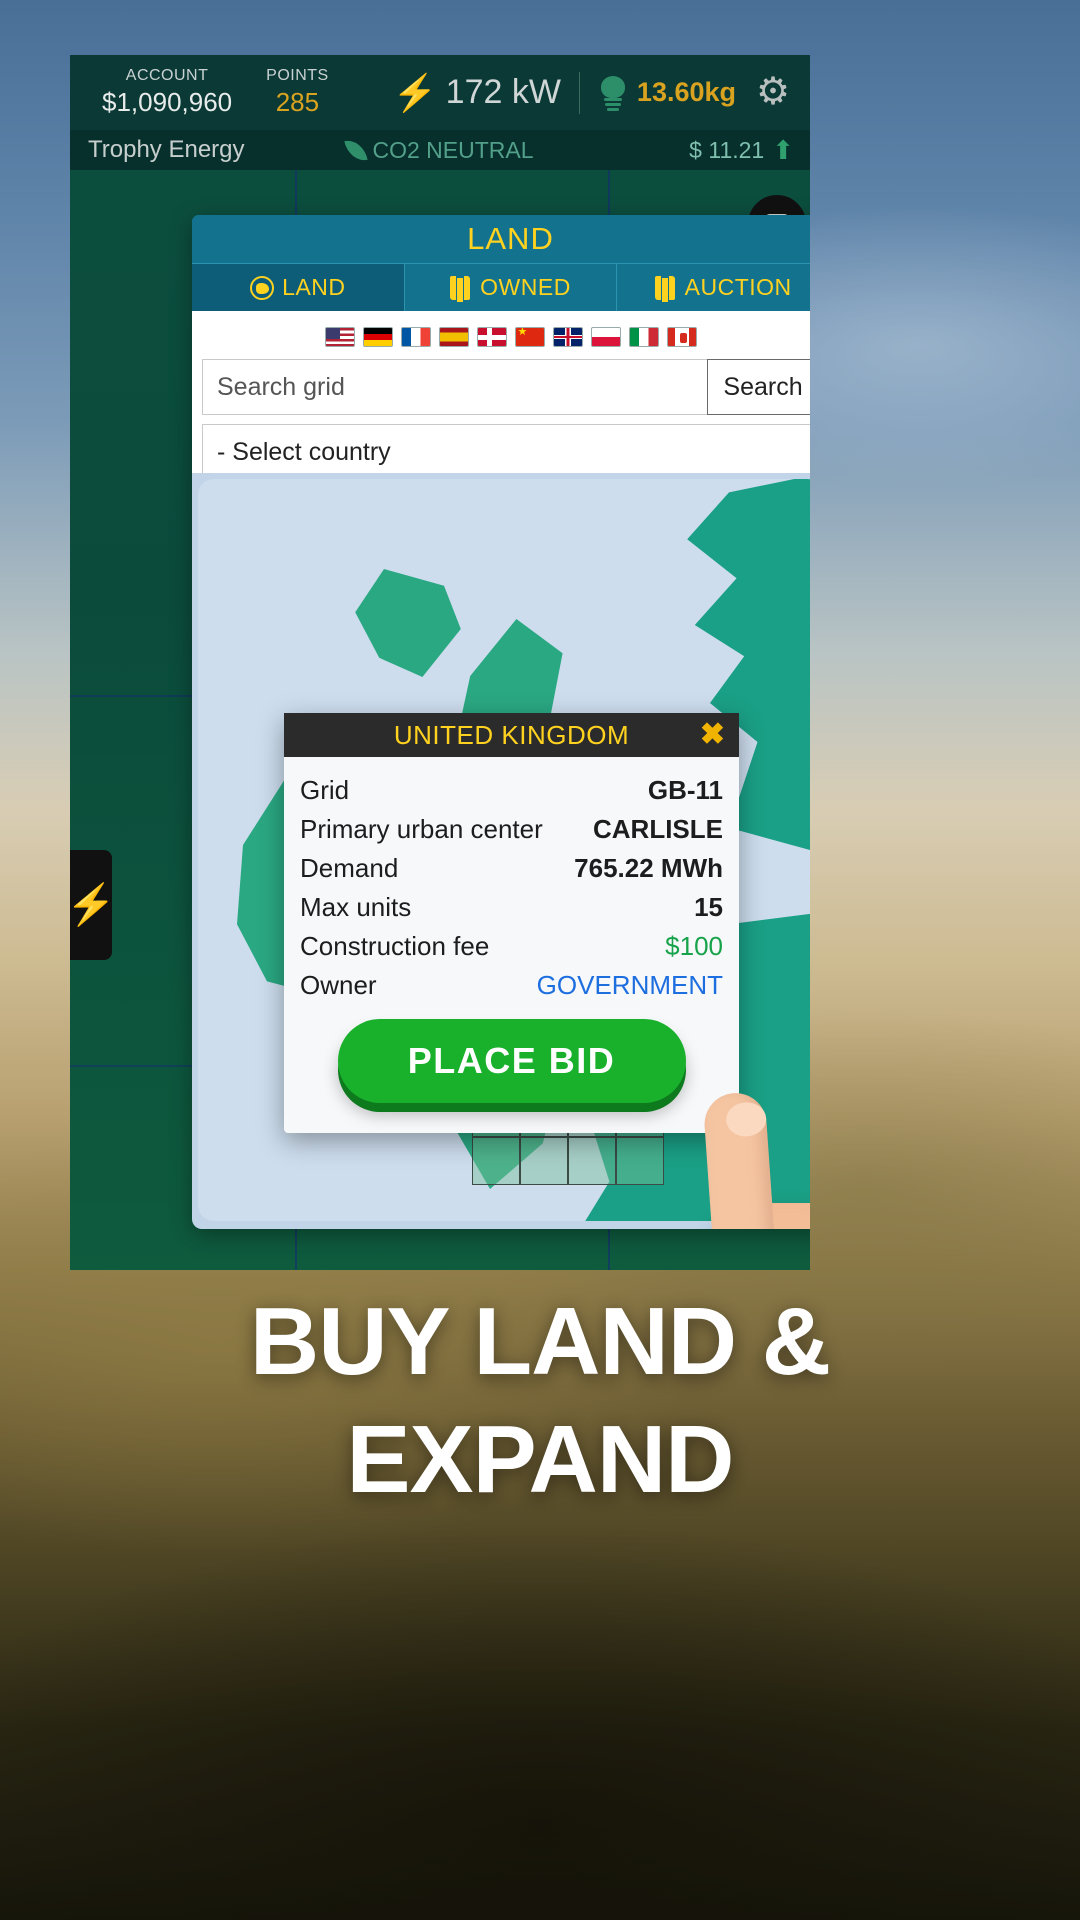 The width and height of the screenshot is (1080, 1920). Describe the element at coordinates (511, 985) in the screenshot. I see `table-row: Owner GOVERNMENT` at that location.